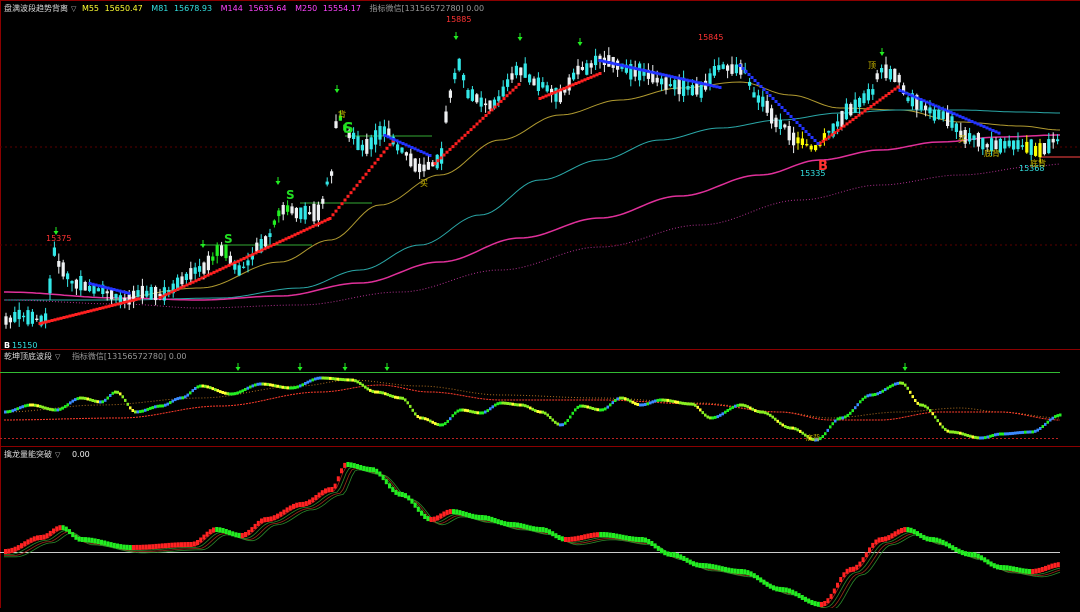 The height and width of the screenshot is (612, 1080). What do you see at coordinates (97, 357) in the screenshot?
I see `osc-panel-header: 乾坤顶底波段 ▽ 指标微信[13156572780] 0.00` at bounding box center [97, 357].